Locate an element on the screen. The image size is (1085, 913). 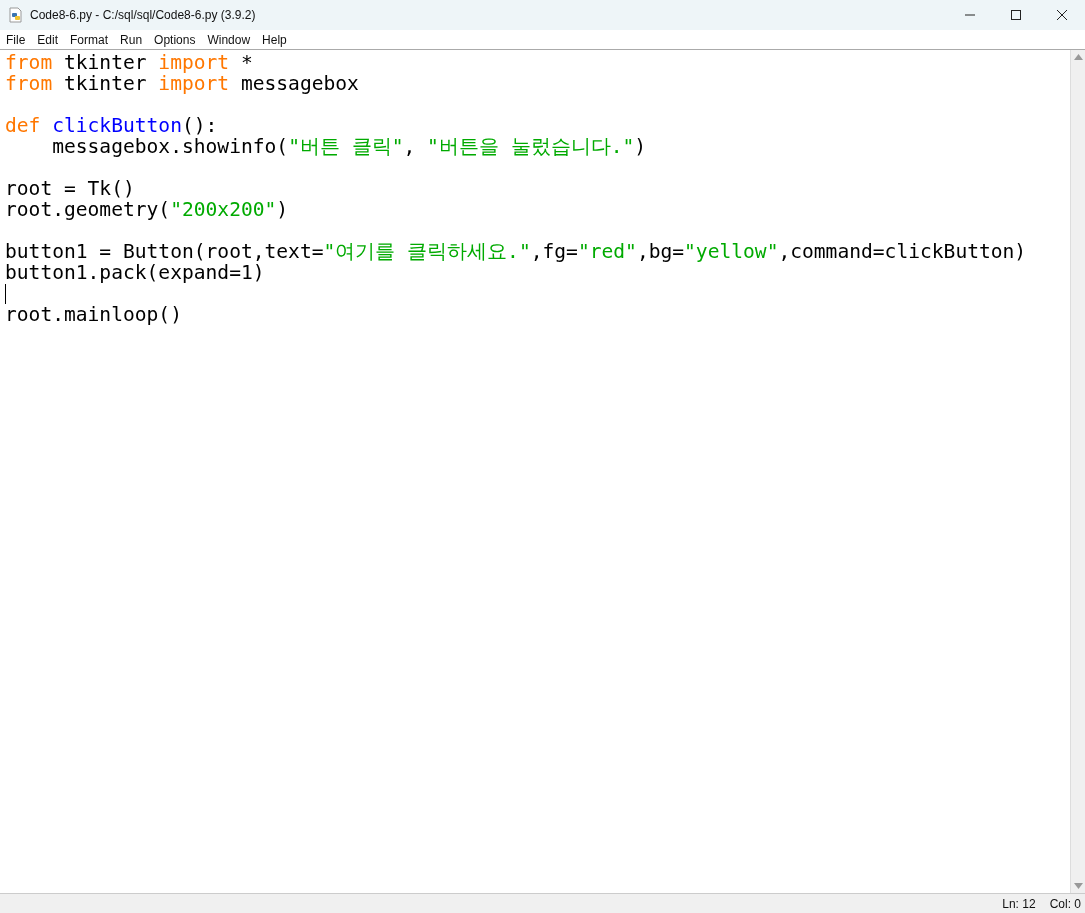
code-line: messagebox.showinfo("버튼 클릭", "버튼을 눌렀습니다.") is located at coordinates (349, 146).